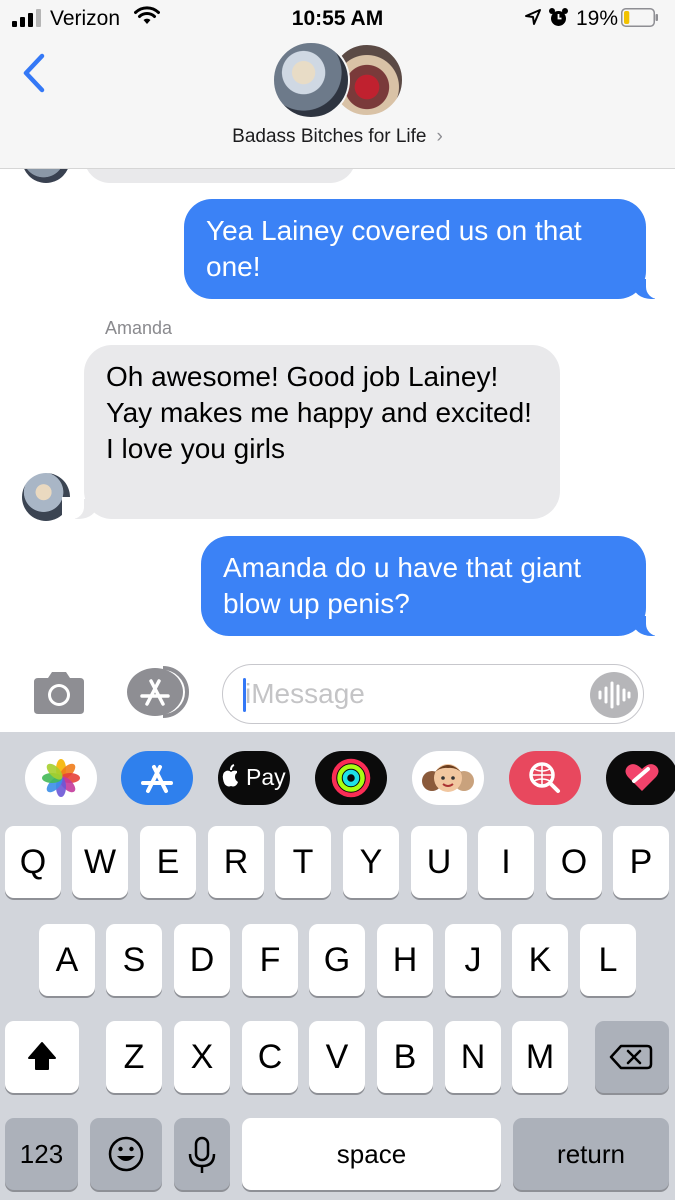  I want to click on sender-name: Amanda, so click(139, 328).